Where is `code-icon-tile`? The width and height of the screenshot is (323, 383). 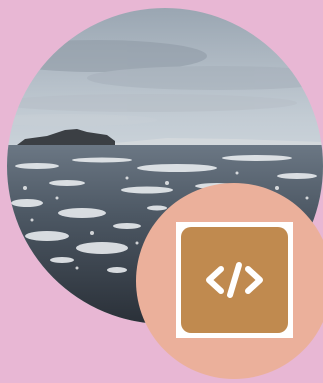
code-icon-tile is located at coordinates (234, 280).